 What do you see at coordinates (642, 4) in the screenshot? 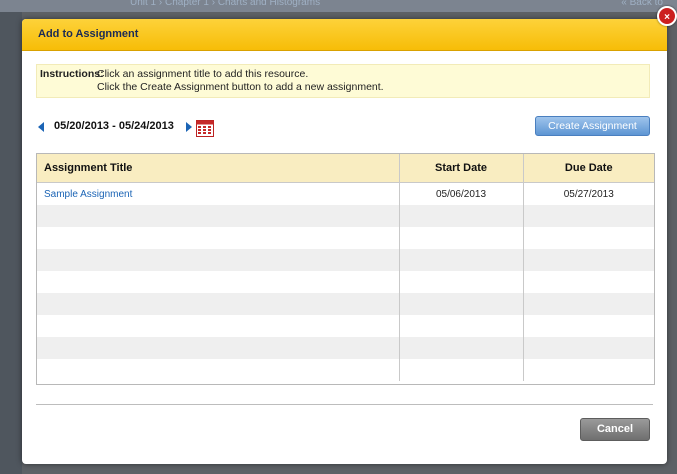
I see `background-back-link: « Back to` at bounding box center [642, 4].